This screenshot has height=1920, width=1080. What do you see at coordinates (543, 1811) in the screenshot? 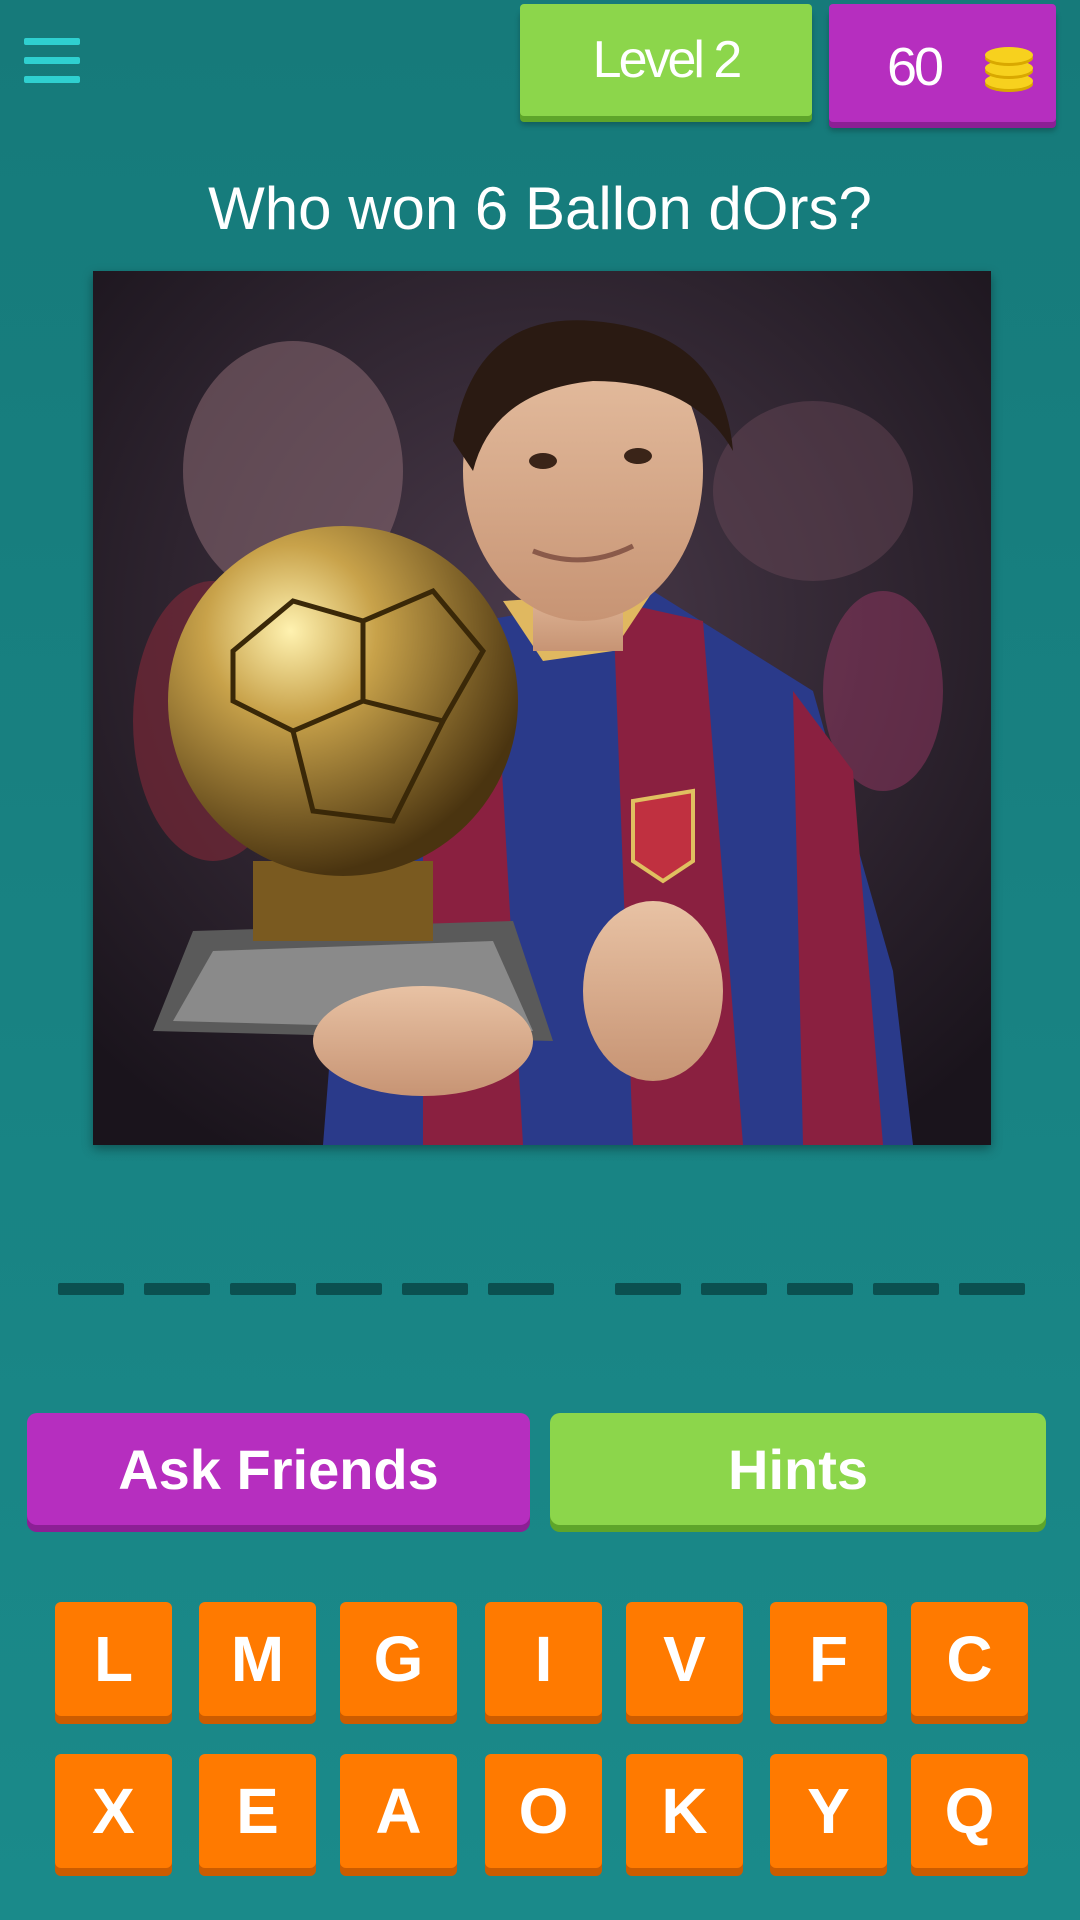
I see `letter-key: O` at bounding box center [543, 1811].